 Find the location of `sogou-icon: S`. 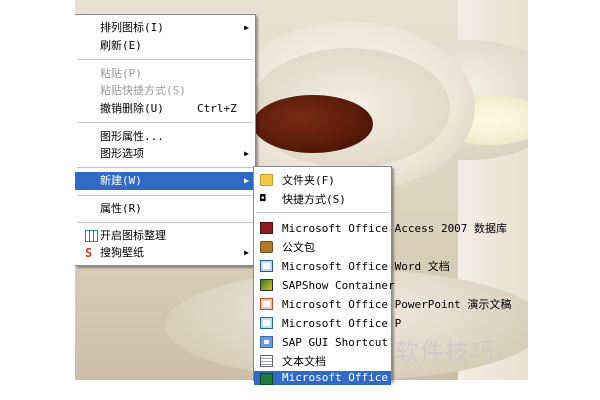

sogou-icon: S is located at coordinates (89, 253).